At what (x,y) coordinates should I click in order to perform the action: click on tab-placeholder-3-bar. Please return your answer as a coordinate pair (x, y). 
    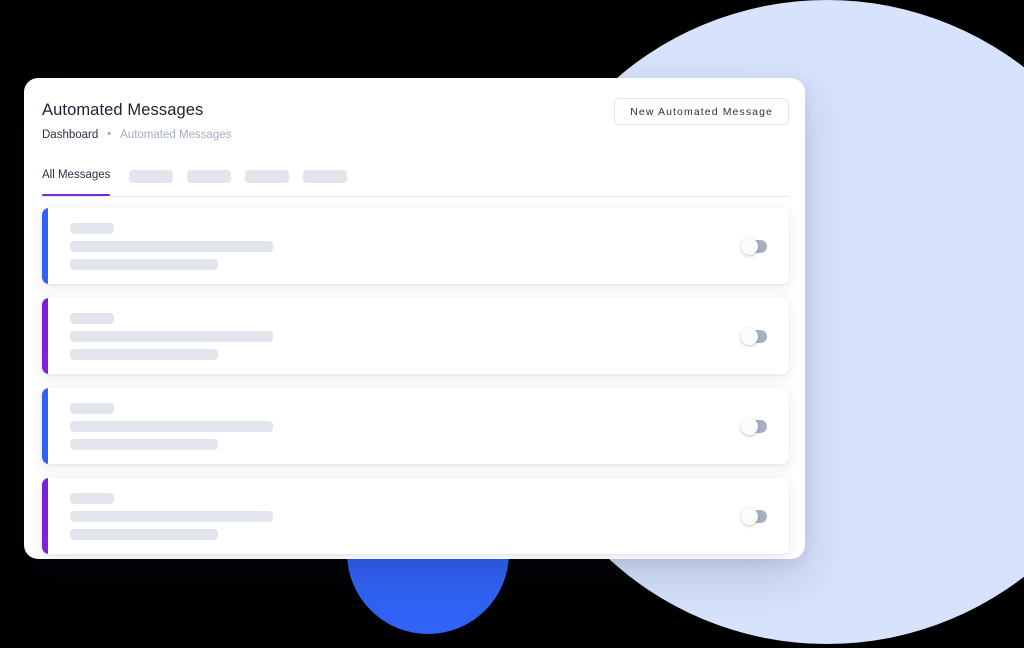
    Looking at the image, I should click on (267, 176).